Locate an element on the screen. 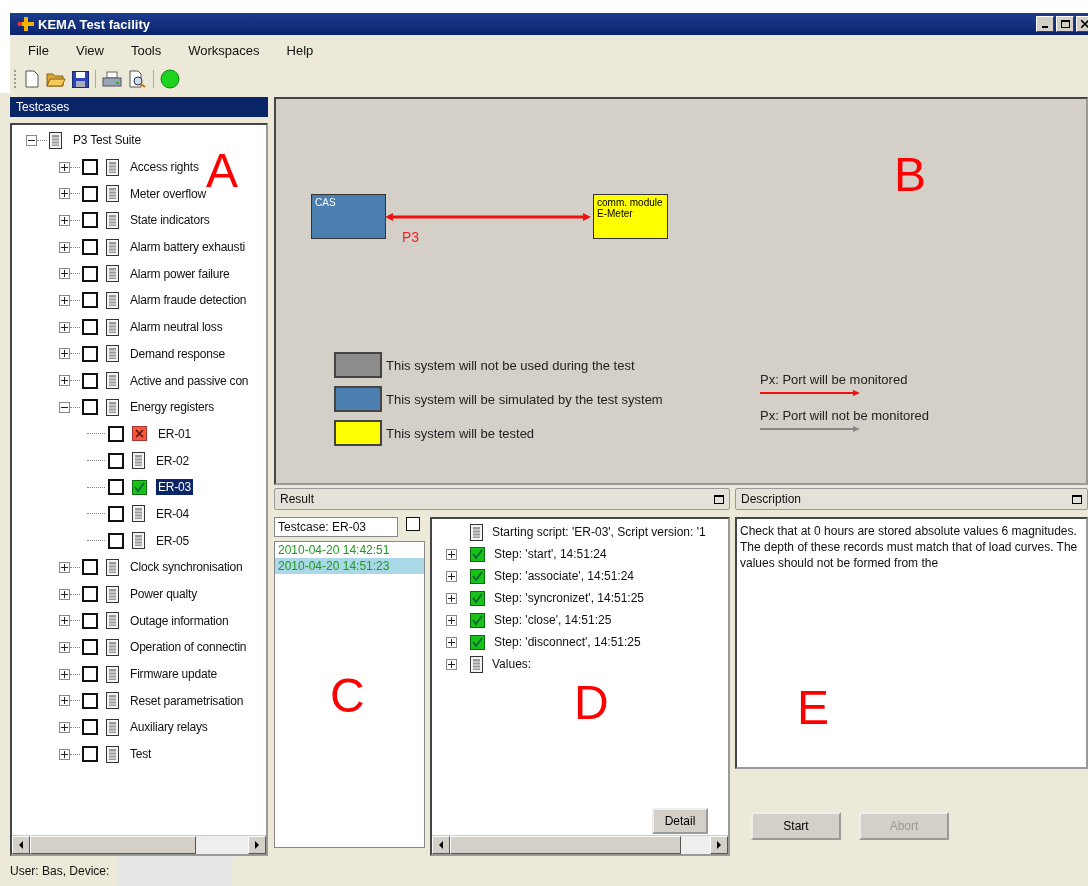 This screenshot has height=886, width=1088. tree-item: Active and passive con is located at coordinates (189, 380).